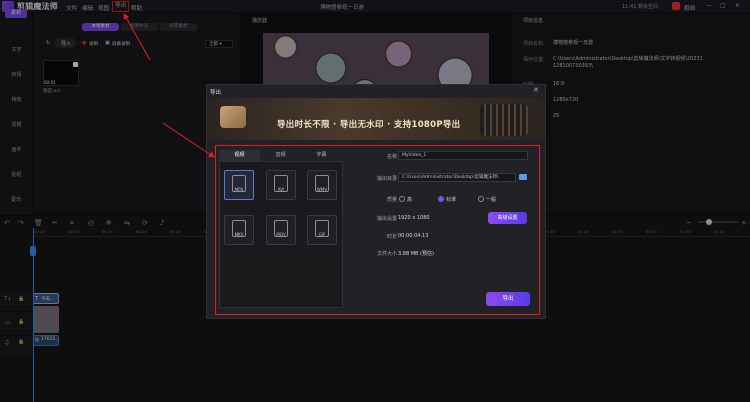 This screenshot has height=402, width=750. What do you see at coordinates (386, 219) in the screenshot?
I see `output-settings-label: 输出设置` at bounding box center [386, 219].